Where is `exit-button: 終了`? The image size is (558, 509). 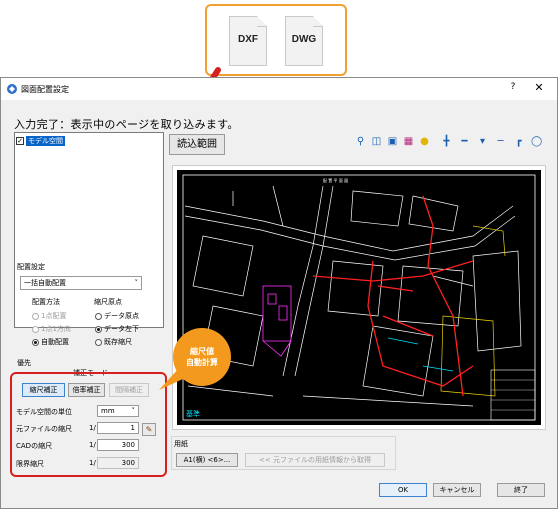
exit-button: 終了 is located at coordinates (521, 490).